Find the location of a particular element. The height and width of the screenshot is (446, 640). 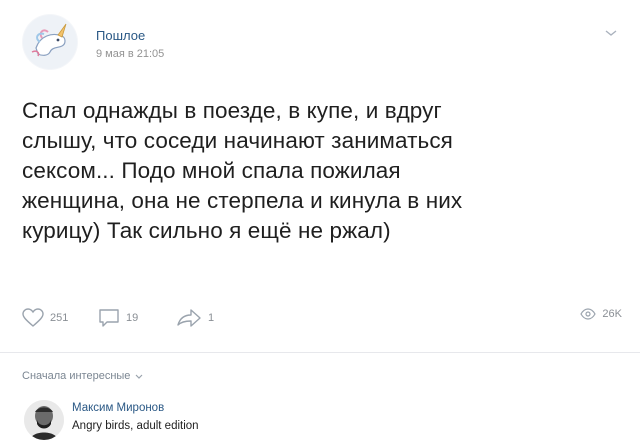

like-count: 251 is located at coordinates (59, 318).